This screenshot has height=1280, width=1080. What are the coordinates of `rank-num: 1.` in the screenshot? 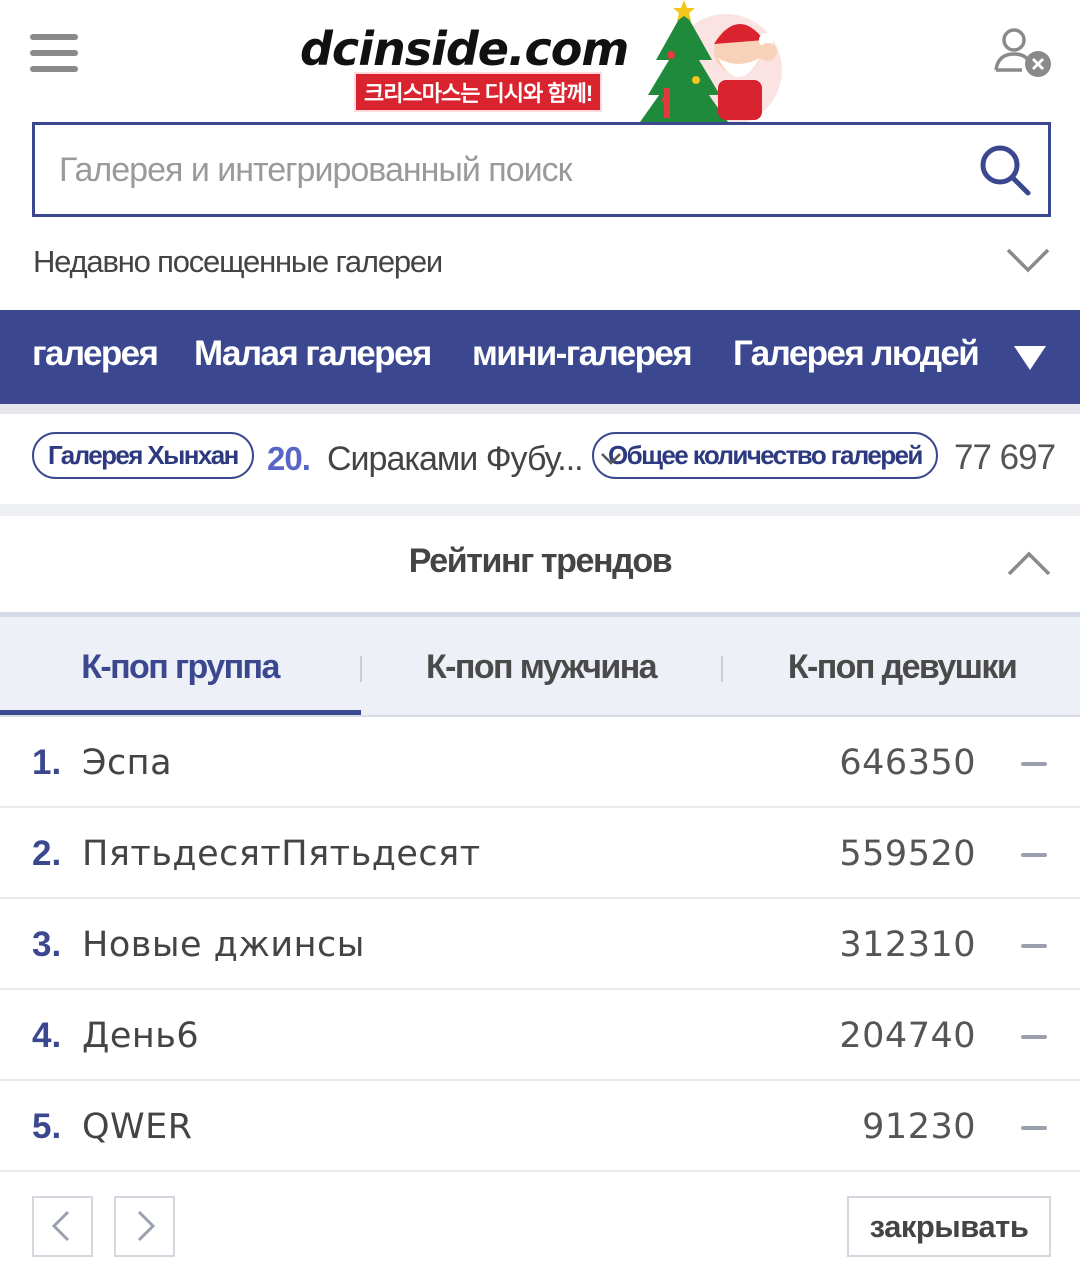 It's located at (47, 762).